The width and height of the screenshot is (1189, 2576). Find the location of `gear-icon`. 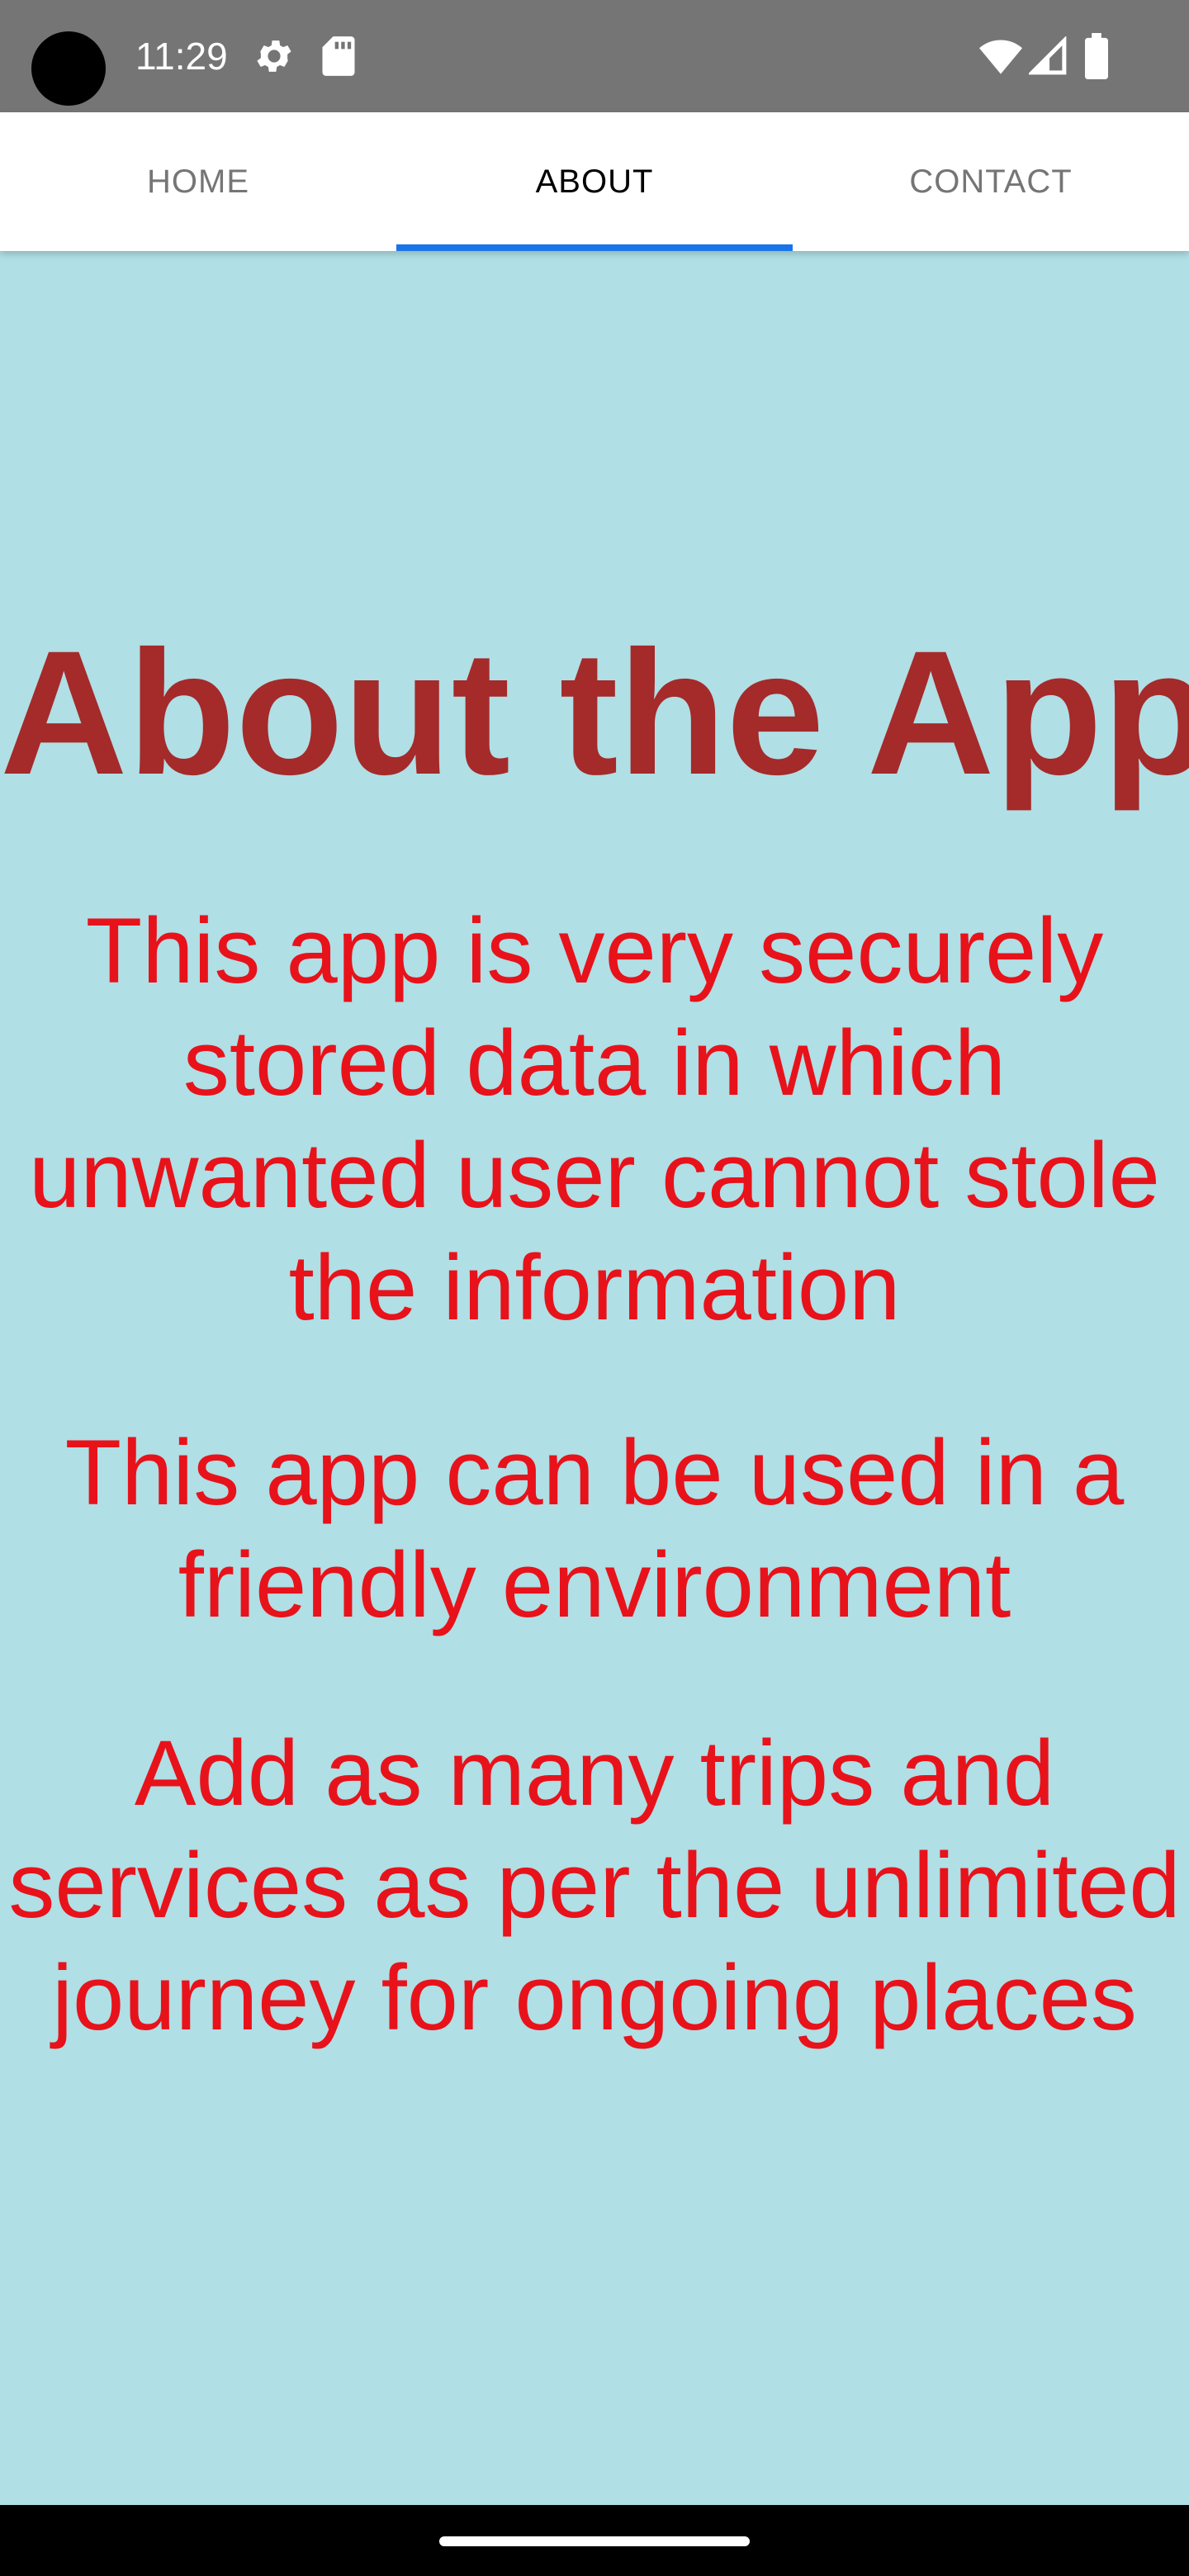

gear-icon is located at coordinates (274, 56).